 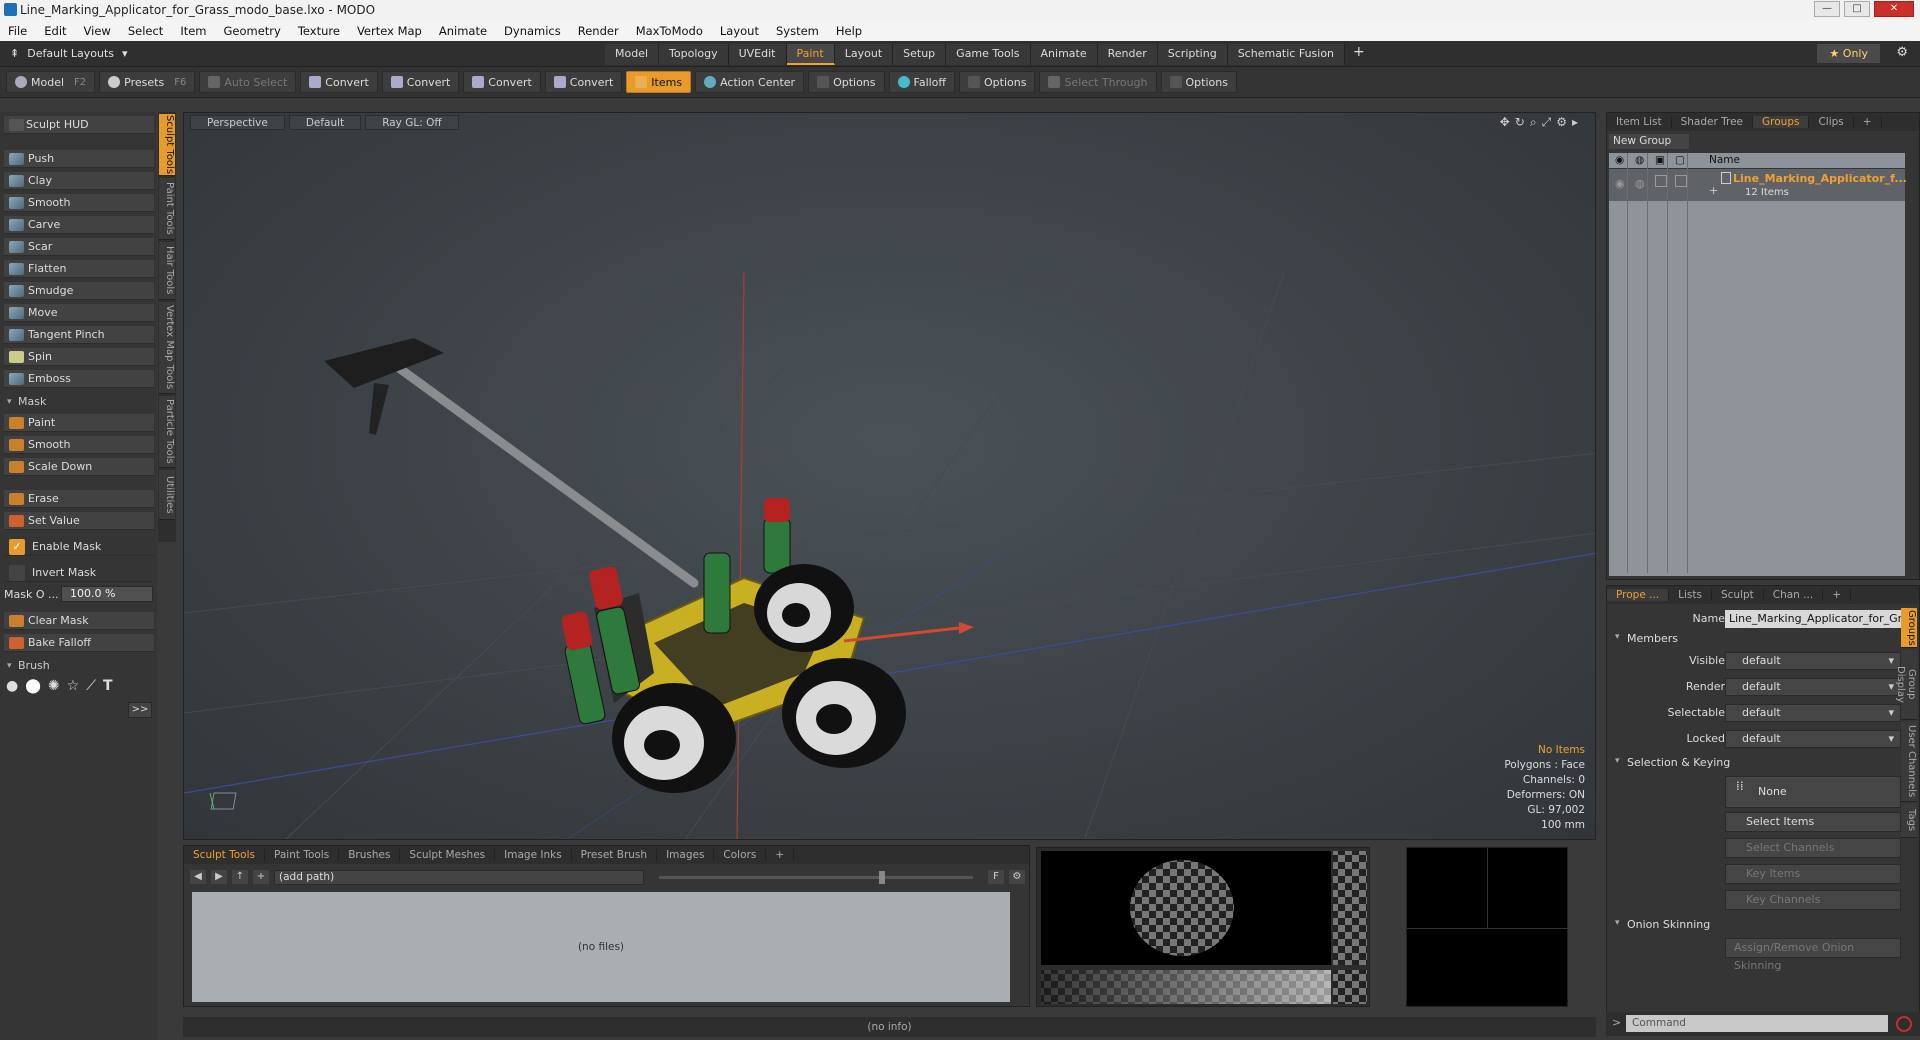 What do you see at coordinates (1198, 82) in the screenshot?
I see `select-through-options-button: Options` at bounding box center [1198, 82].